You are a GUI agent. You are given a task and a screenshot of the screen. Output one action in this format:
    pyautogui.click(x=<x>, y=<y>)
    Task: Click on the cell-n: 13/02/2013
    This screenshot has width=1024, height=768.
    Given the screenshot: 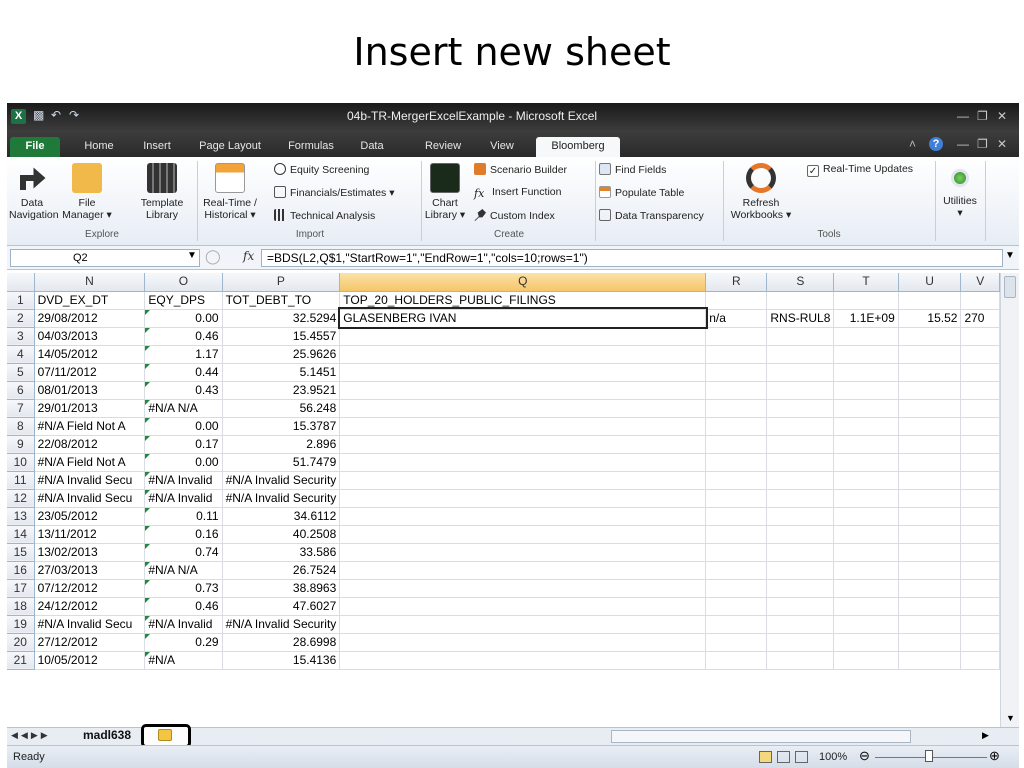 What is the action you would take?
    pyautogui.click(x=90, y=552)
    